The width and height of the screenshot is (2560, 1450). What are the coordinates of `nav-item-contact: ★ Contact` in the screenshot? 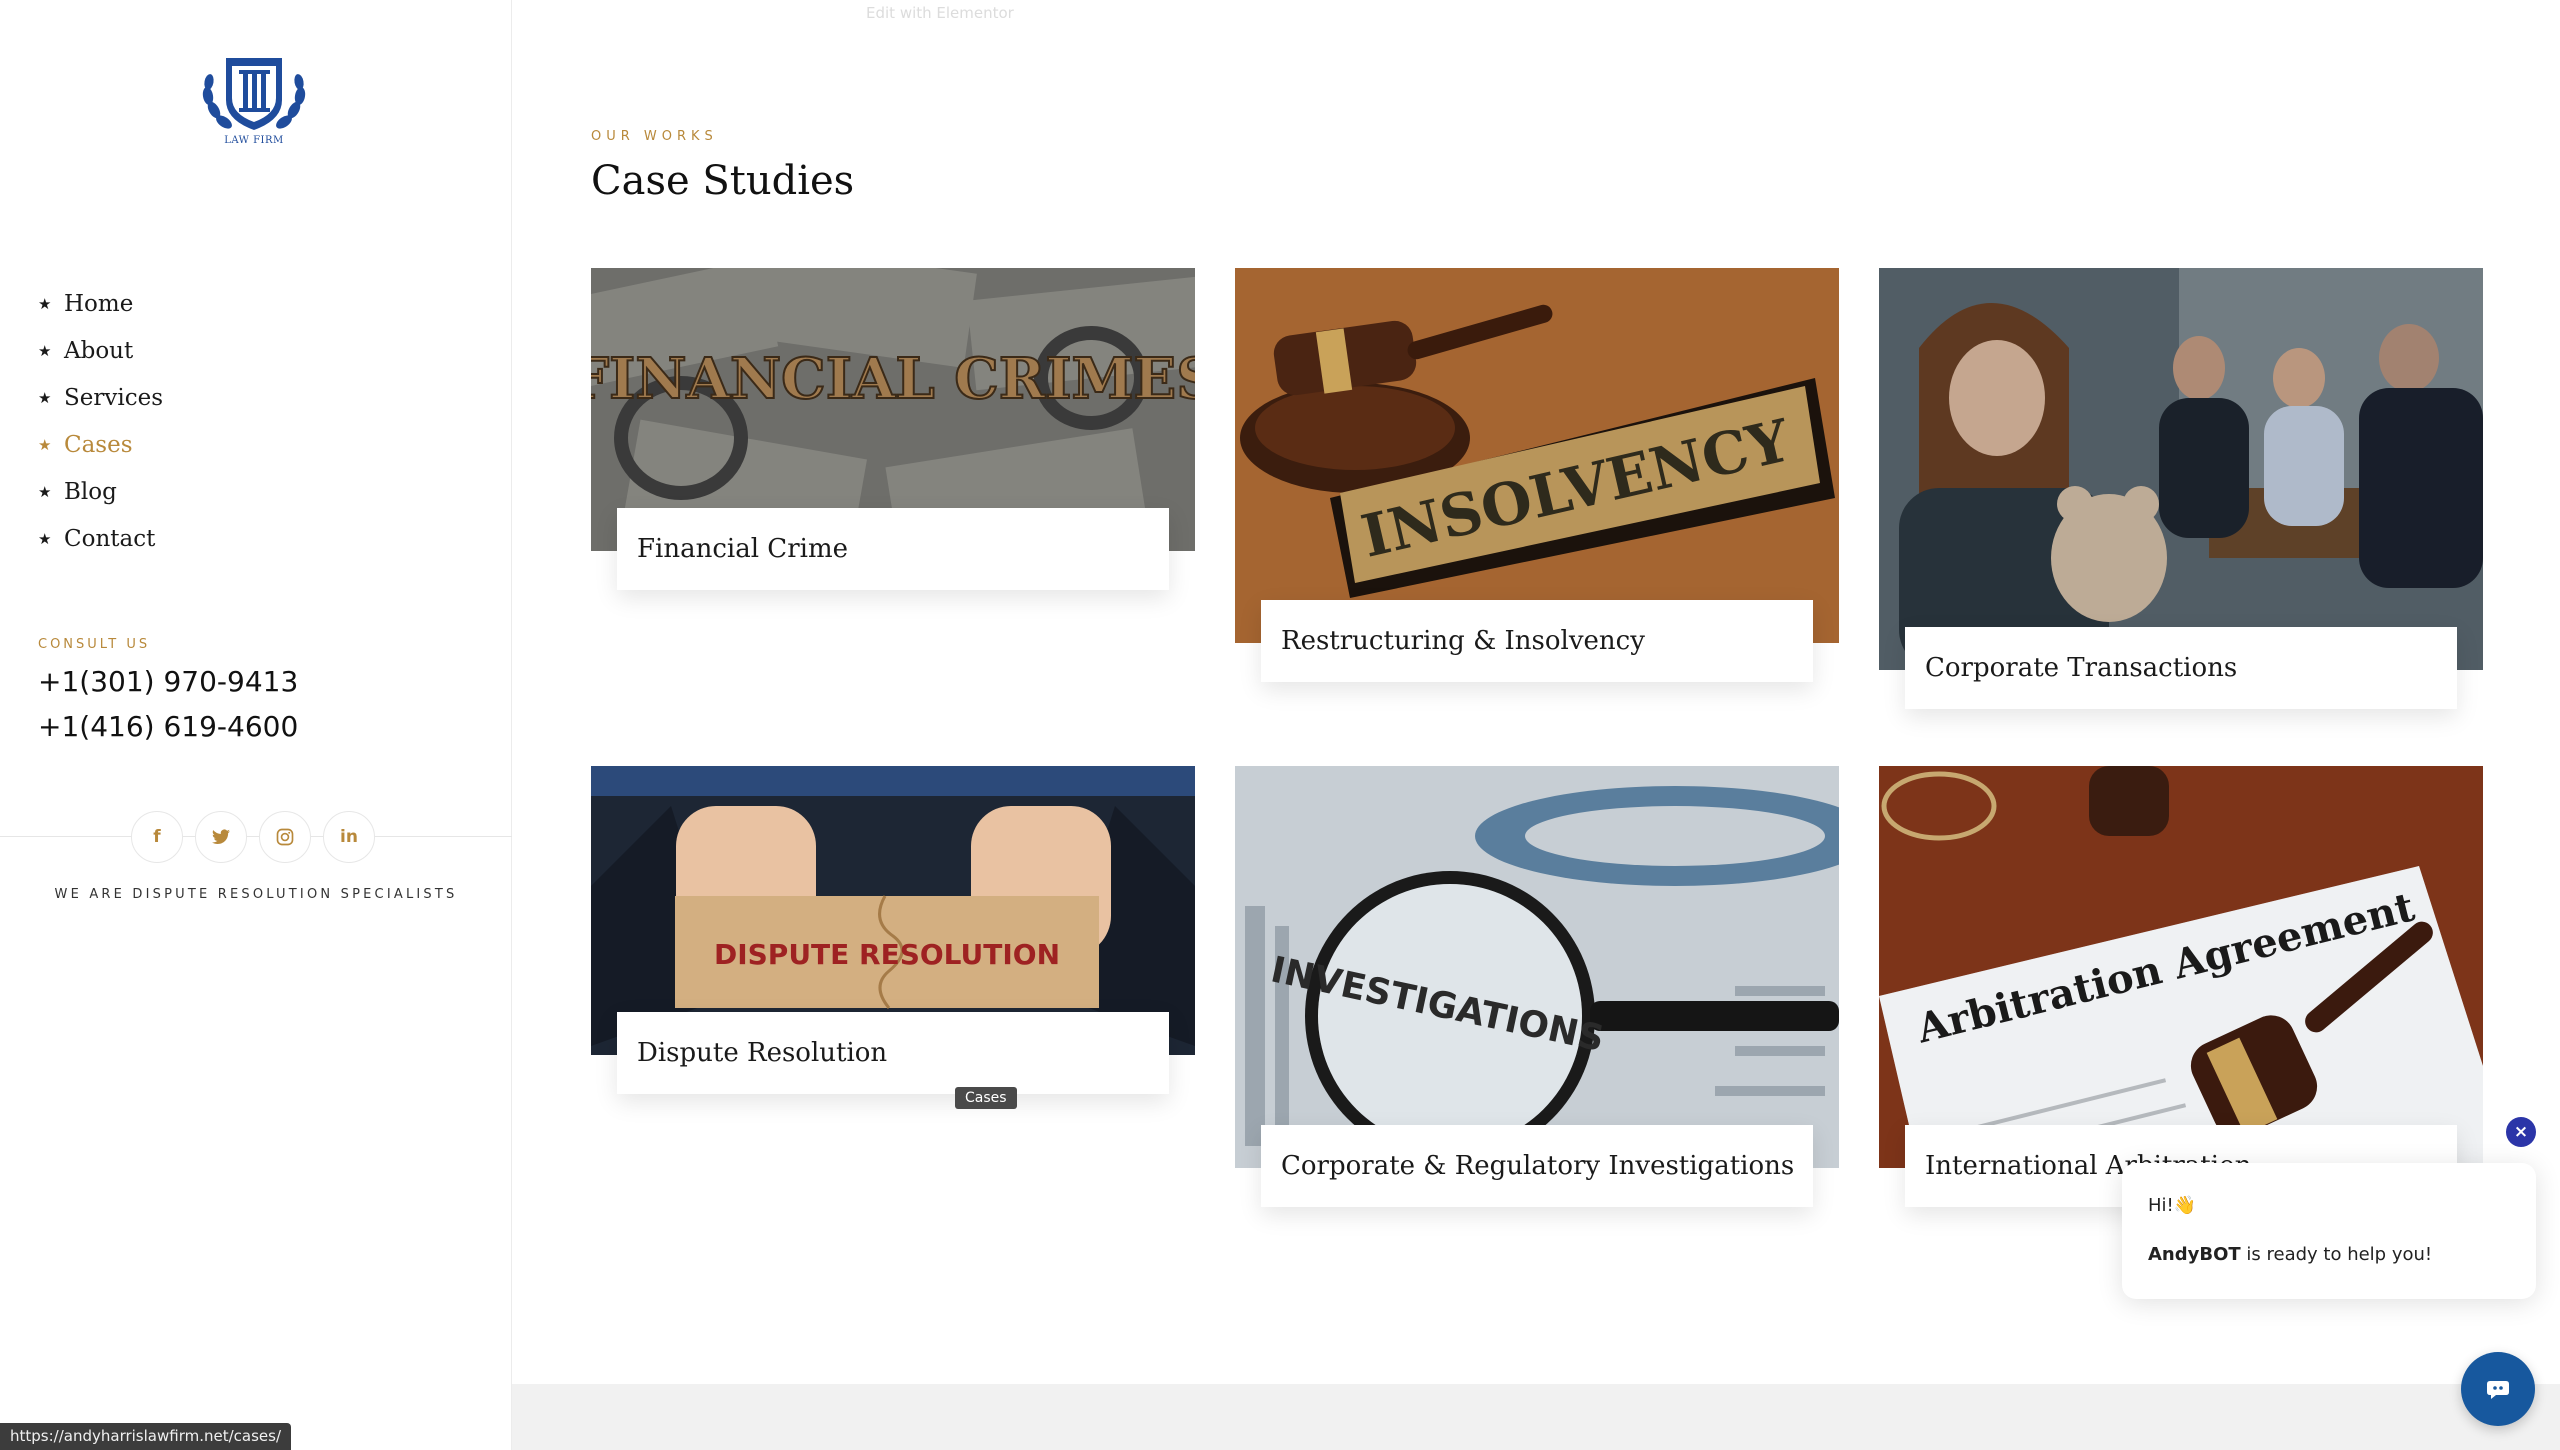 It's located at (100, 538).